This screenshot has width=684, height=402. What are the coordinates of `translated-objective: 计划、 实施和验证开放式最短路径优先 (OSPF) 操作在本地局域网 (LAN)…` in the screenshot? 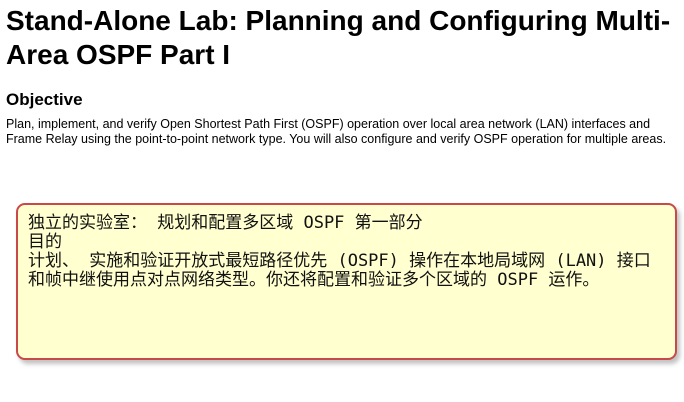 It's located at (339, 270).